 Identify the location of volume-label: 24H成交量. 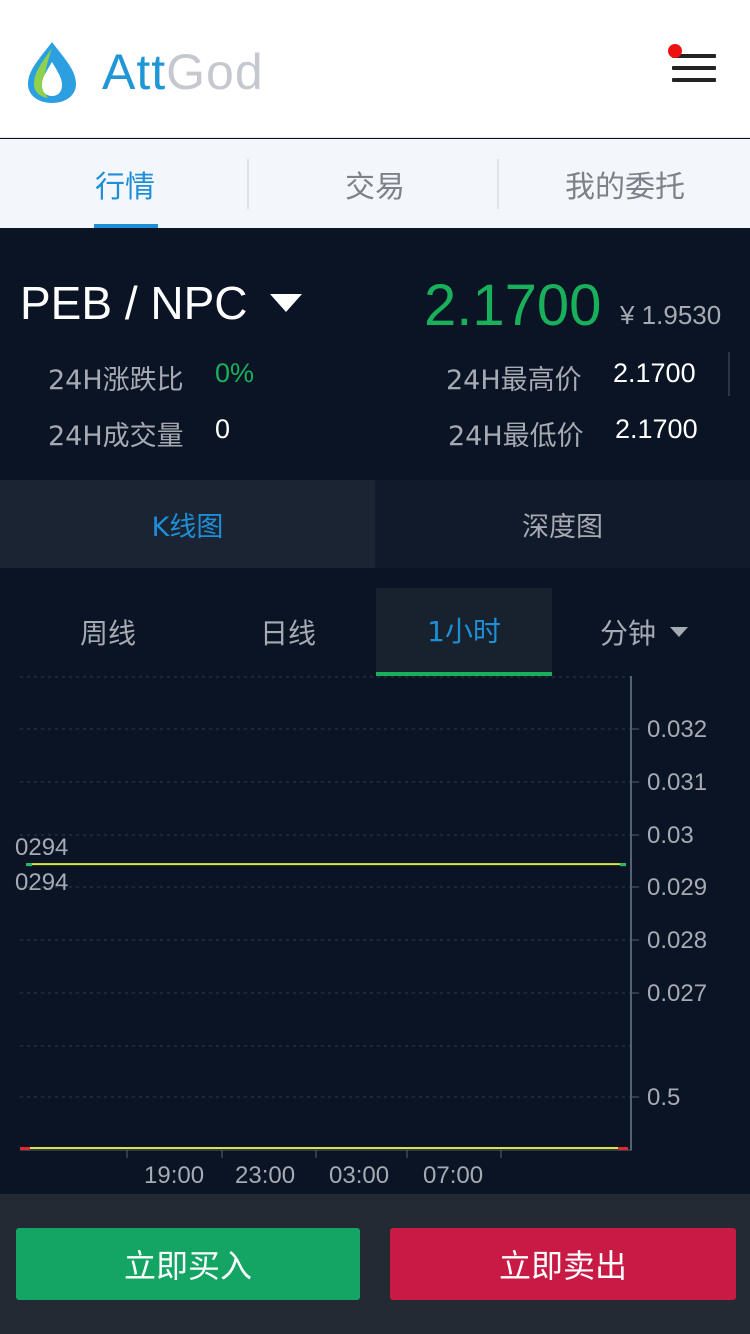
(116, 436).